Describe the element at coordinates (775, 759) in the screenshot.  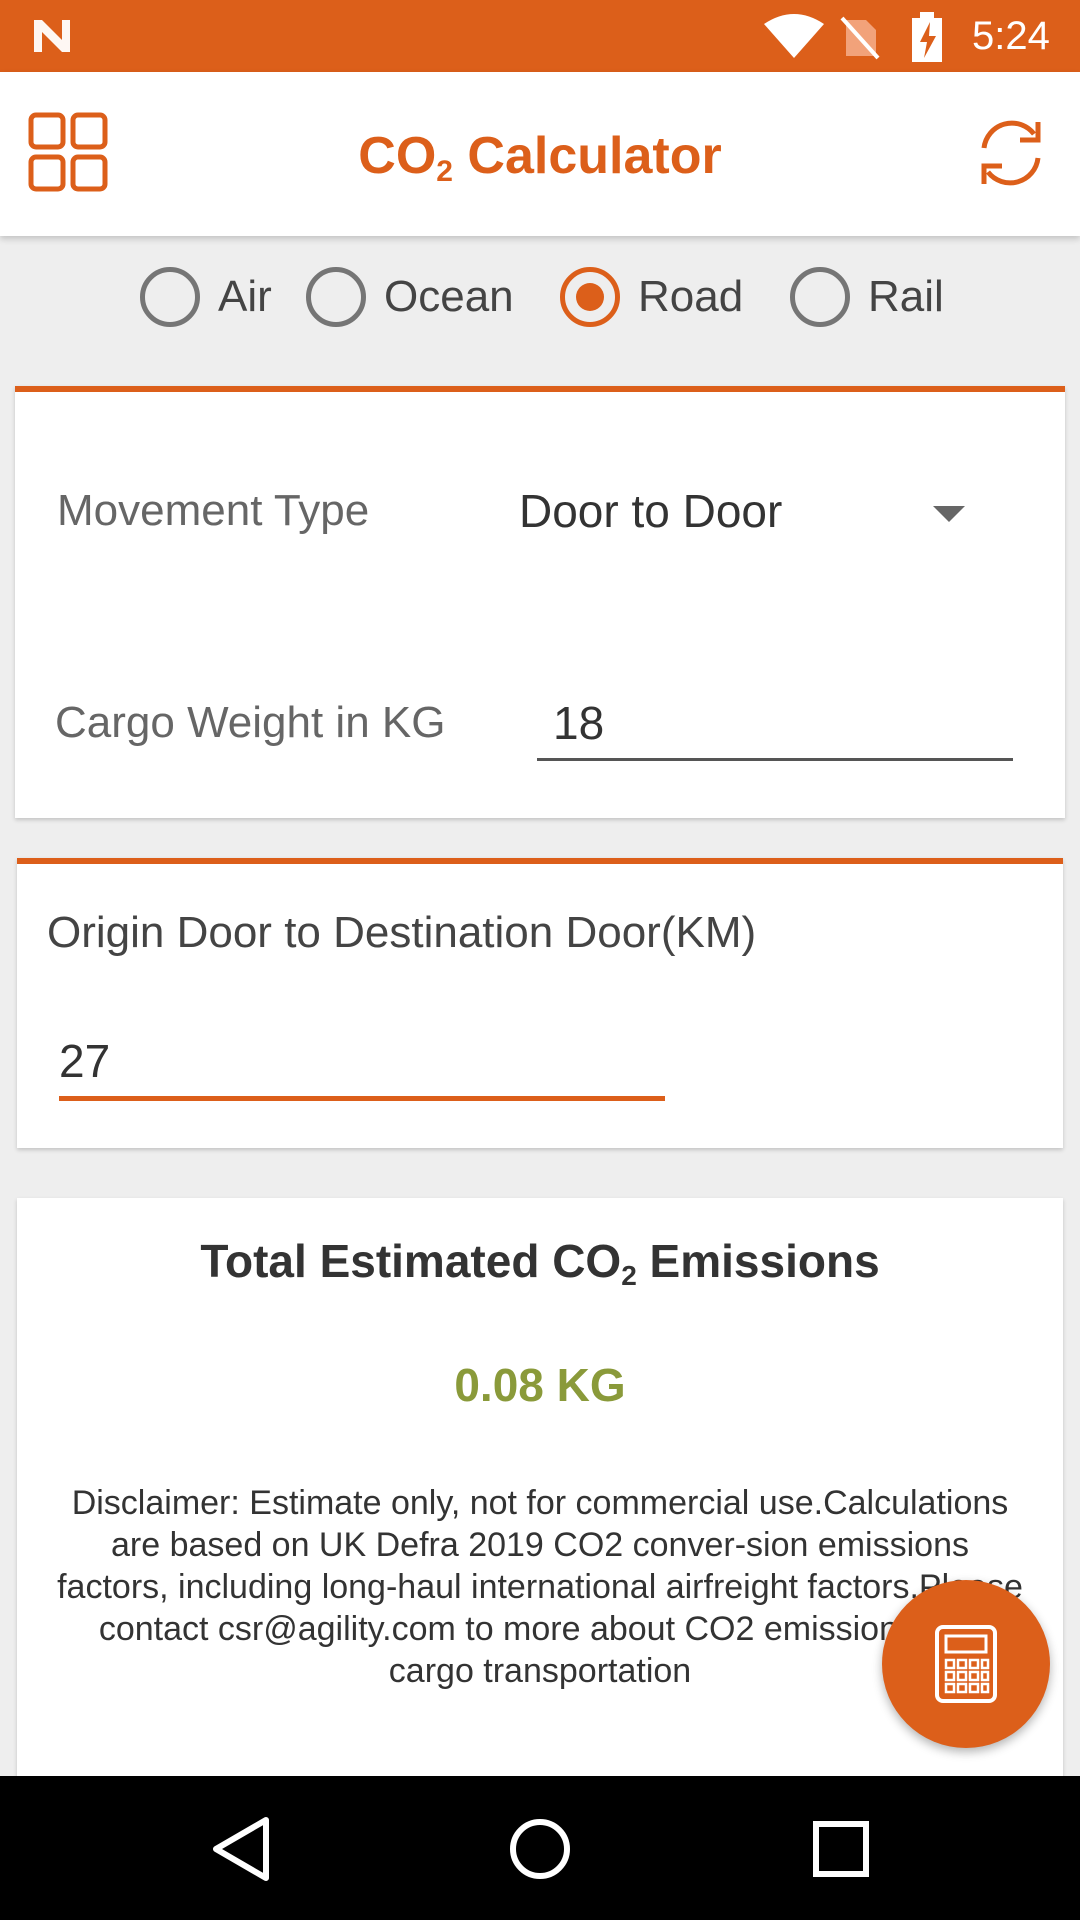
I see `cargo-weight-underline` at that location.